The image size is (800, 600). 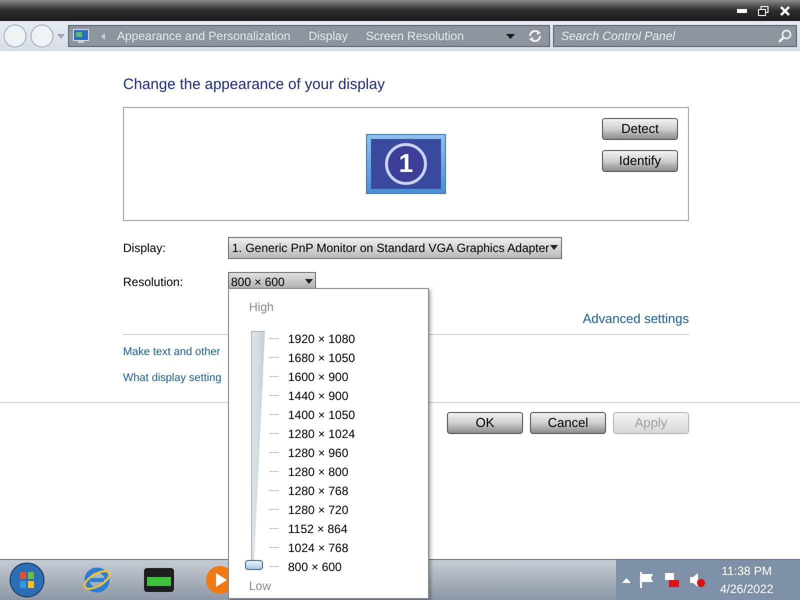 What do you see at coordinates (153, 282) in the screenshot?
I see `resolution-label: Resolution:` at bounding box center [153, 282].